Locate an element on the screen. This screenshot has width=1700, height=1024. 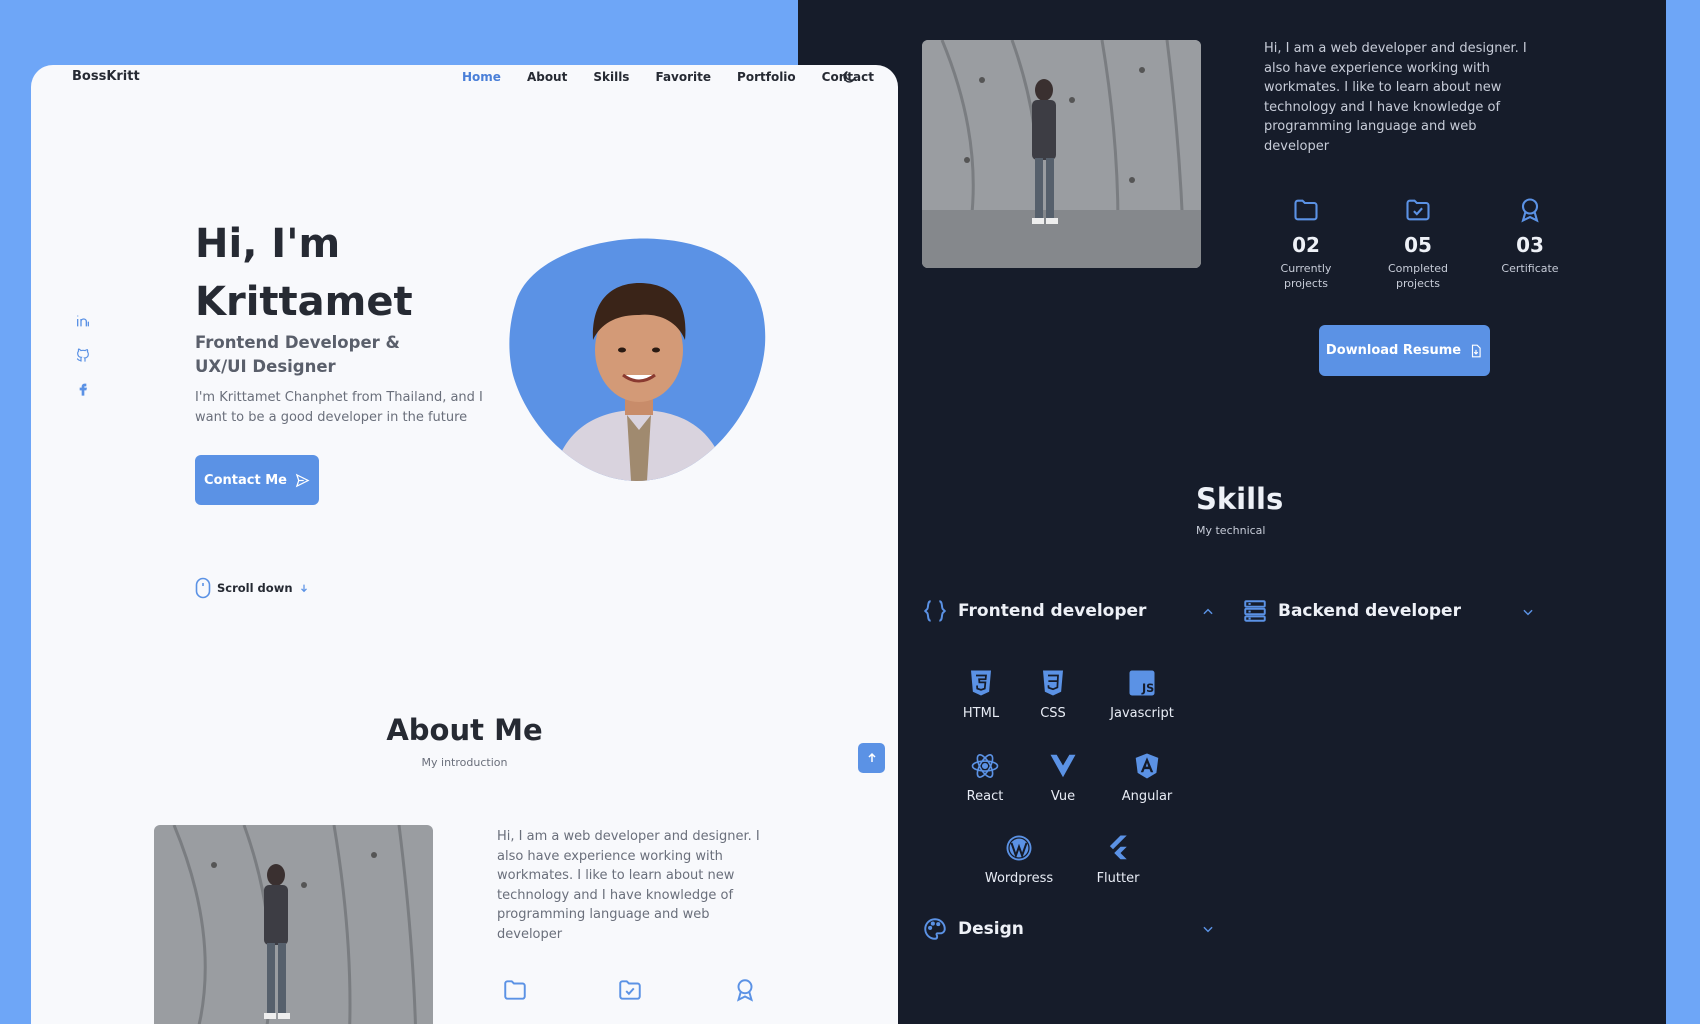
skills-subtitle: My technical is located at coordinates (1231, 530).